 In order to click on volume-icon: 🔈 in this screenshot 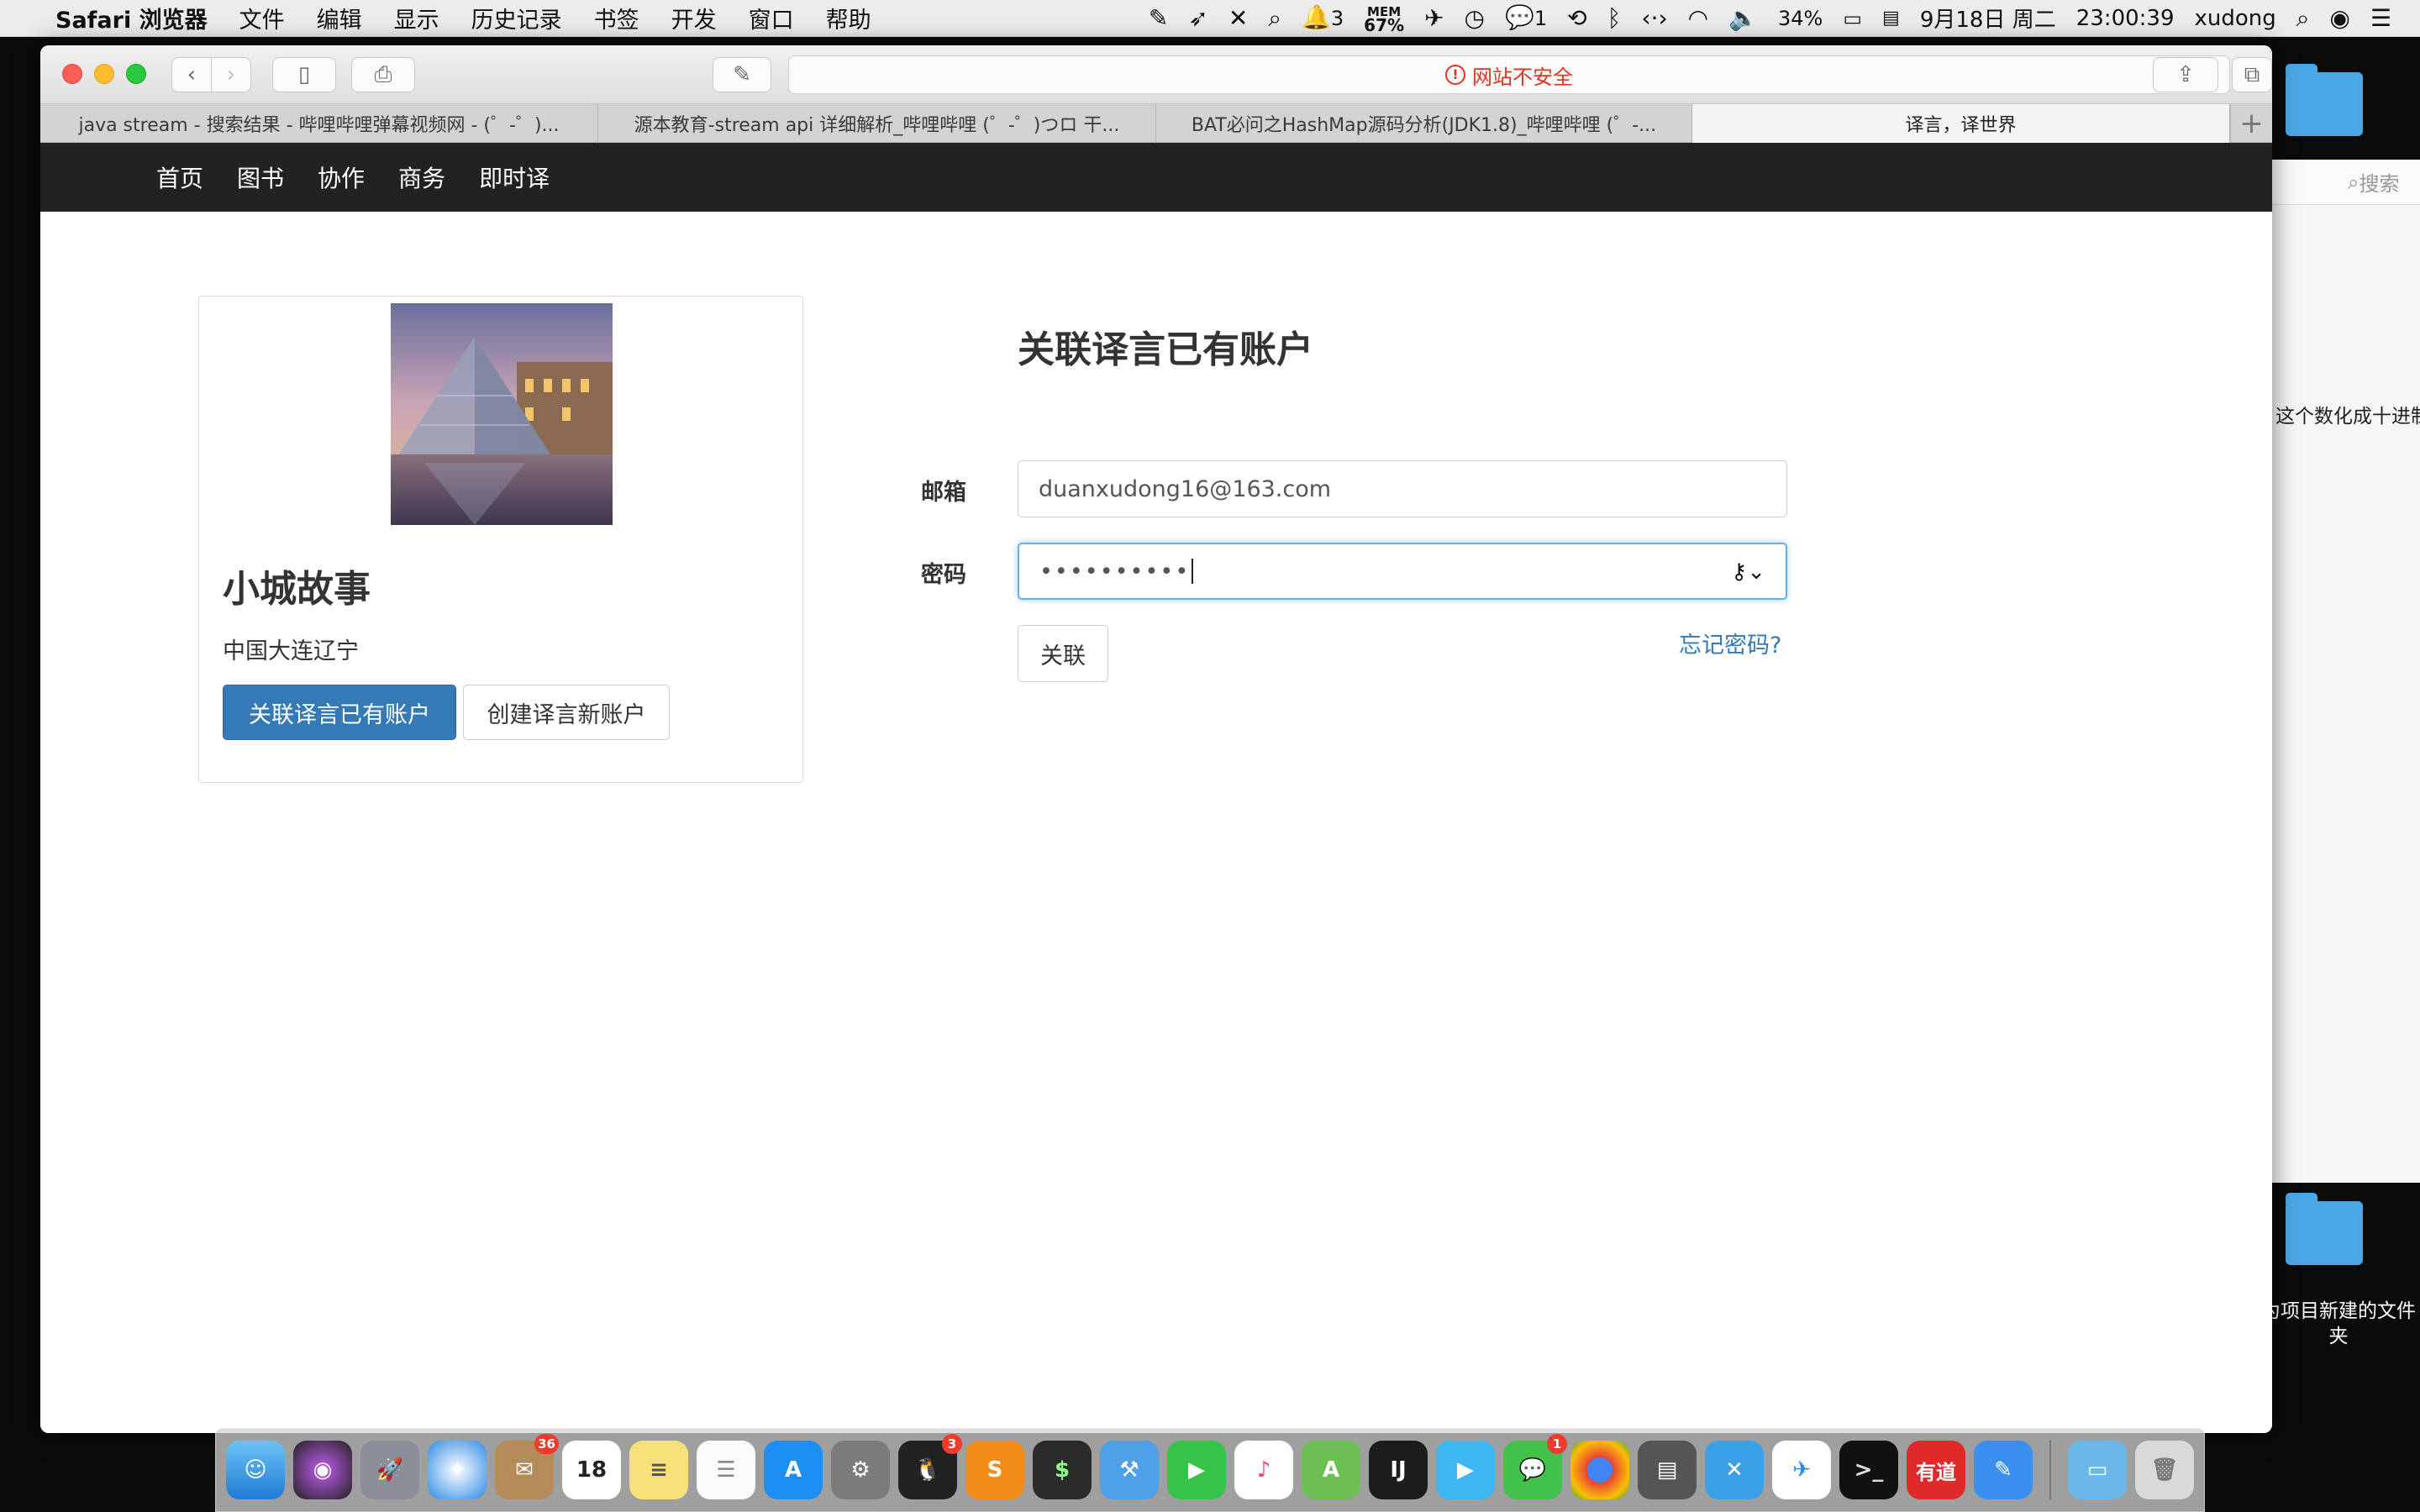, I will do `click(1743, 18)`.